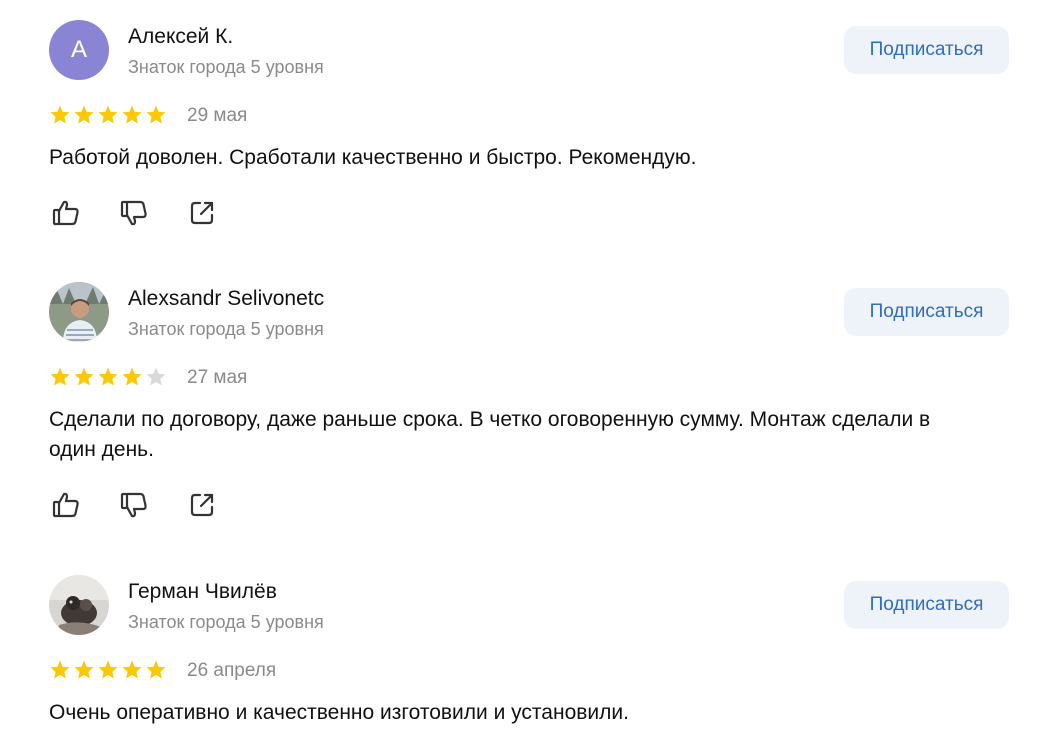  What do you see at coordinates (217, 115) in the screenshot?
I see `review-date: 29 мая` at bounding box center [217, 115].